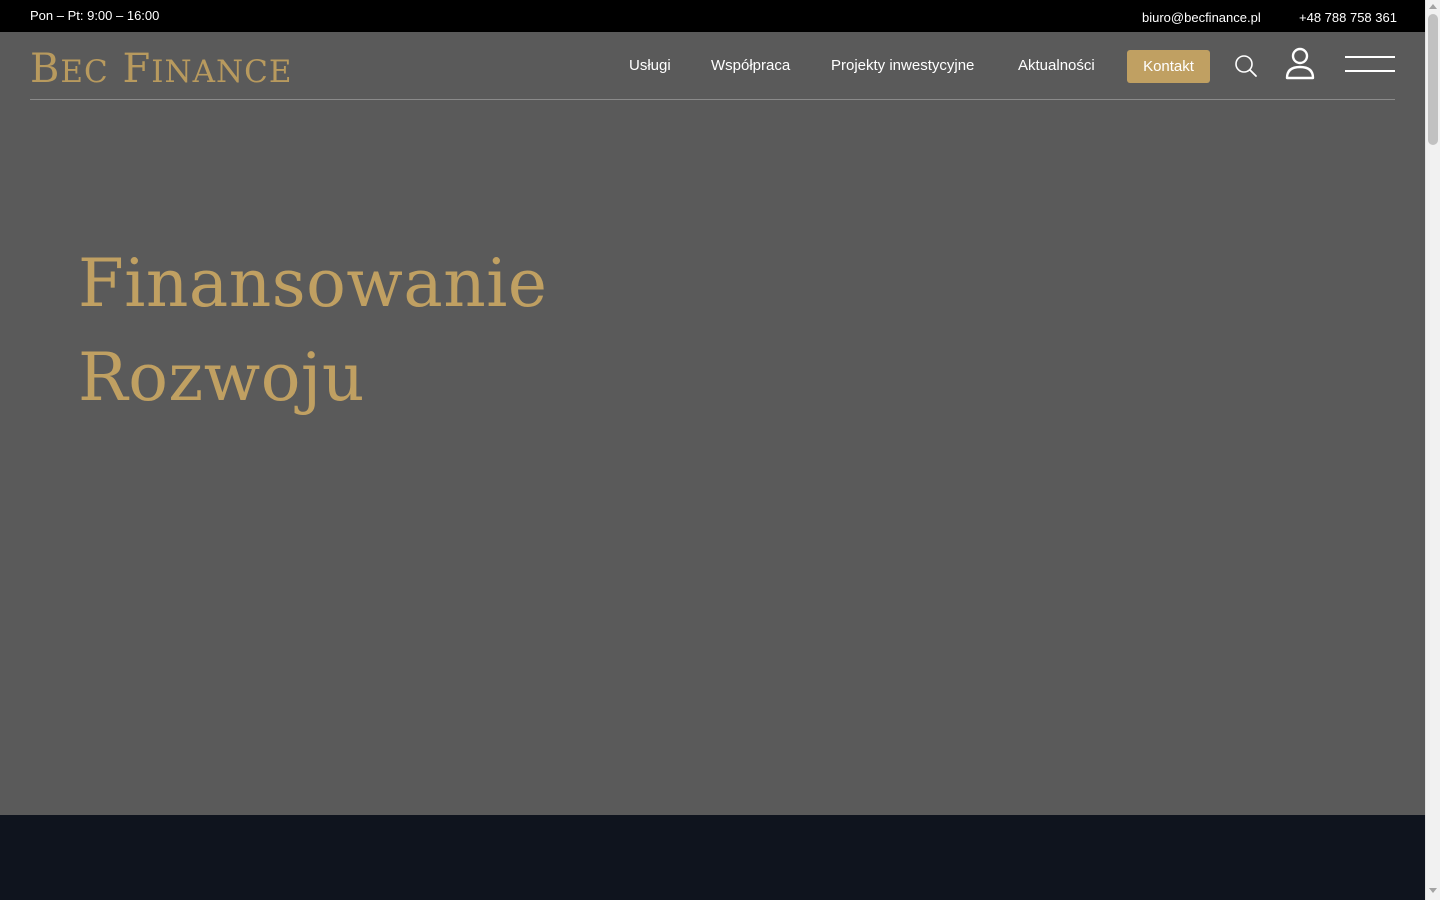 This screenshot has width=1440, height=900. What do you see at coordinates (1348, 17) in the screenshot?
I see `phone-link: +48 788 758 361` at bounding box center [1348, 17].